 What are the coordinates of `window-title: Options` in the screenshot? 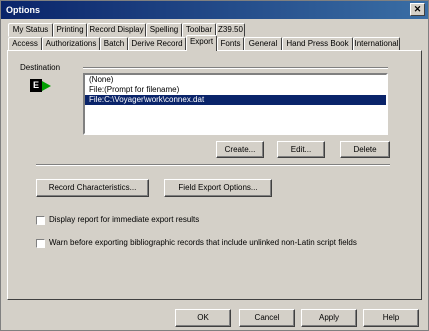 It's located at (23, 10).